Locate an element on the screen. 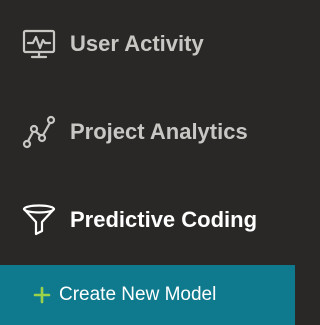 The width and height of the screenshot is (320, 325). create-new-model-label: Create New Model is located at coordinates (138, 294).